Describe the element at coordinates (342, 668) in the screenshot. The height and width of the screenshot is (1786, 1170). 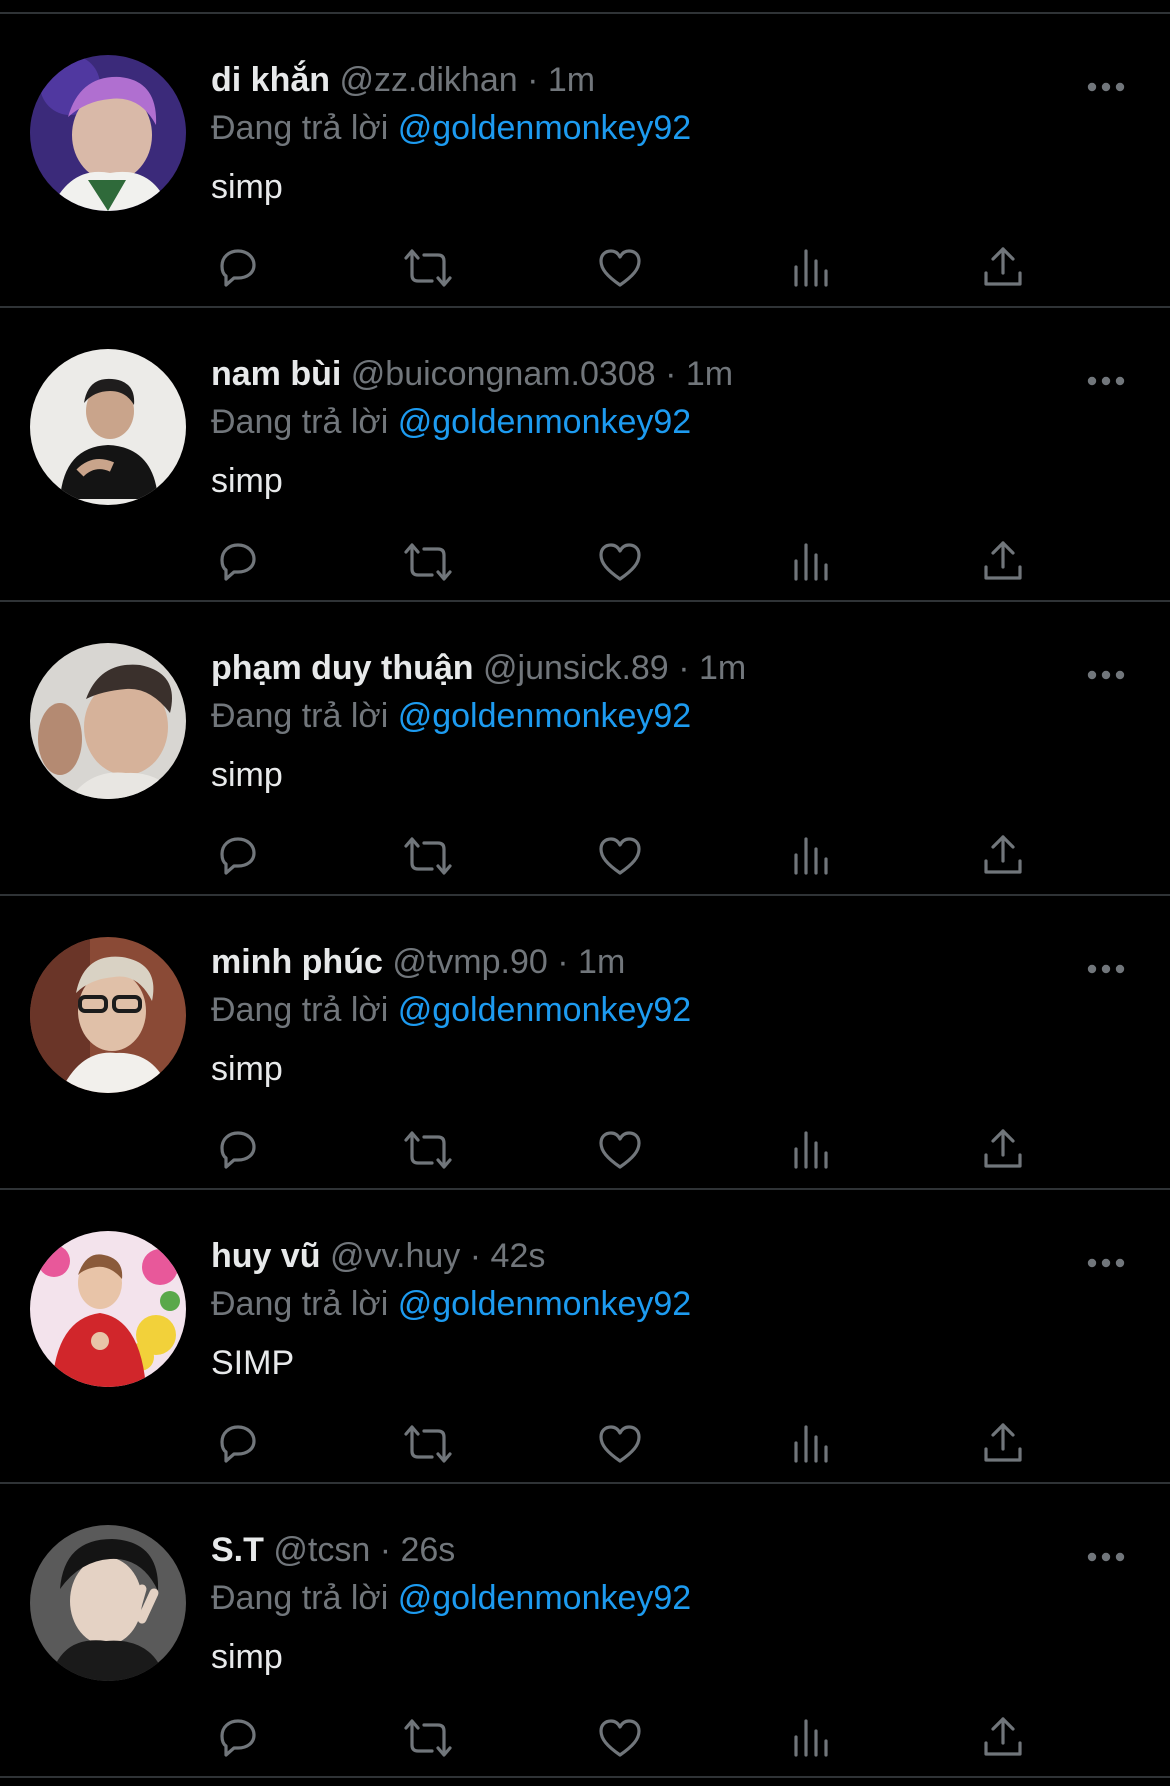
I see `display-name: phạm duy thuận` at that location.